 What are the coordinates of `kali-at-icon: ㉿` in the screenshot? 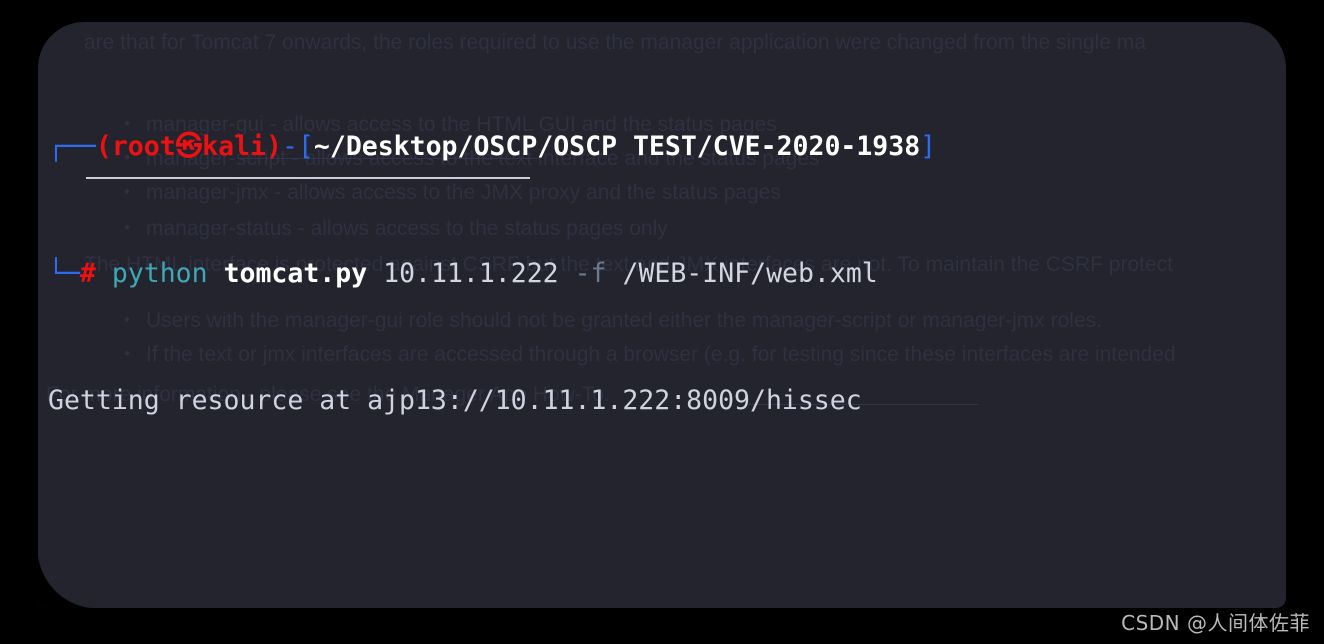 It's located at (189, 147).